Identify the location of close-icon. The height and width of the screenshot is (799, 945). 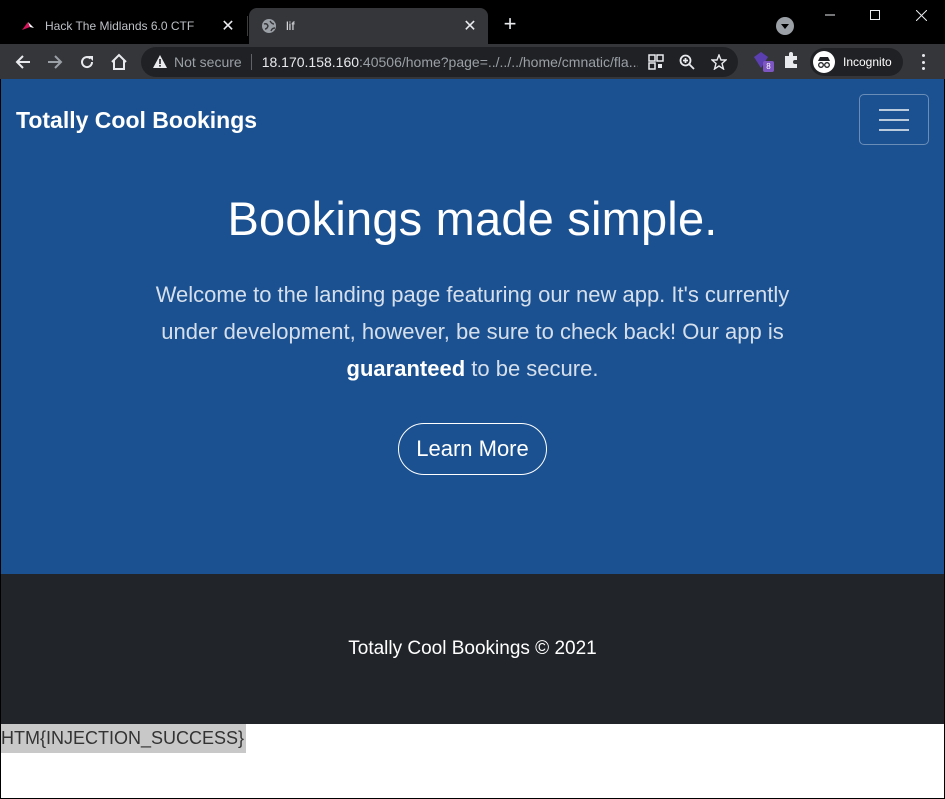
(921, 15).